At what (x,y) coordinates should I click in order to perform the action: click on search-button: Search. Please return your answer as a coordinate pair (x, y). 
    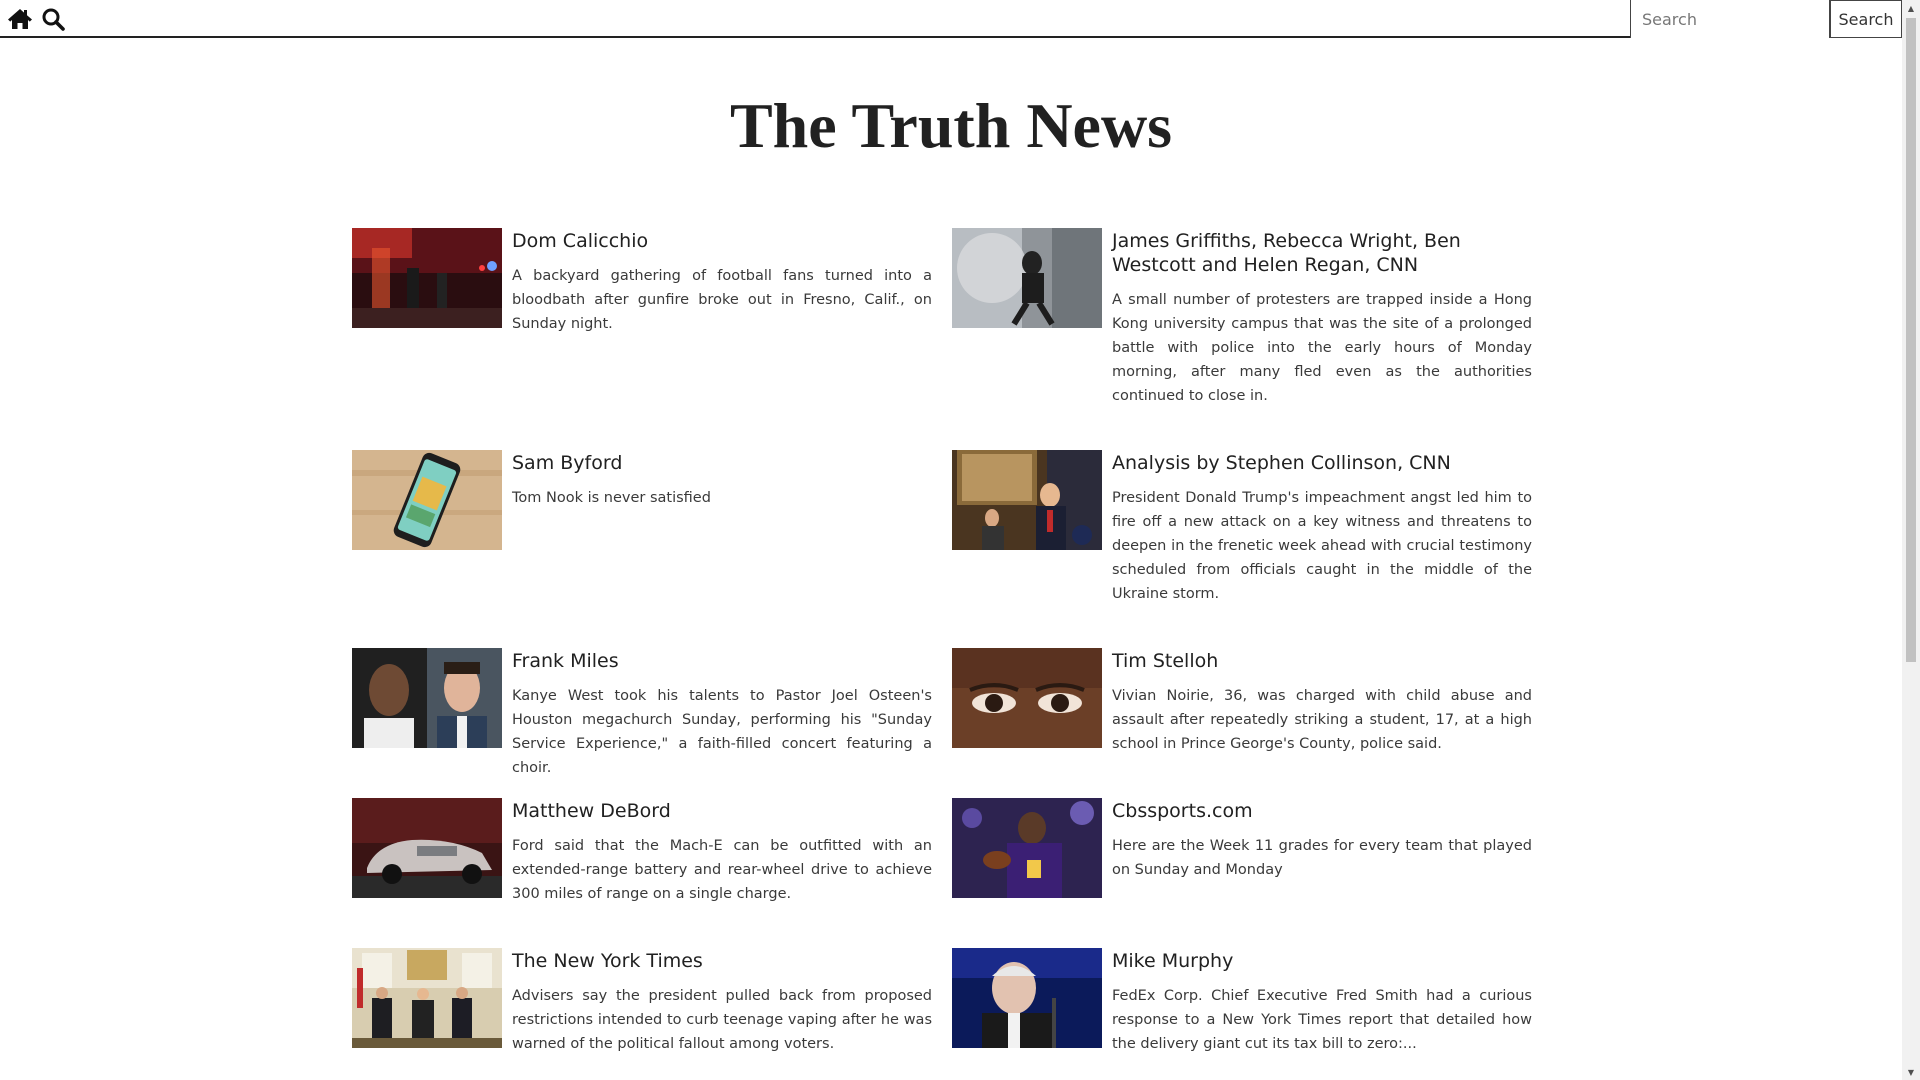
    Looking at the image, I should click on (1866, 19).